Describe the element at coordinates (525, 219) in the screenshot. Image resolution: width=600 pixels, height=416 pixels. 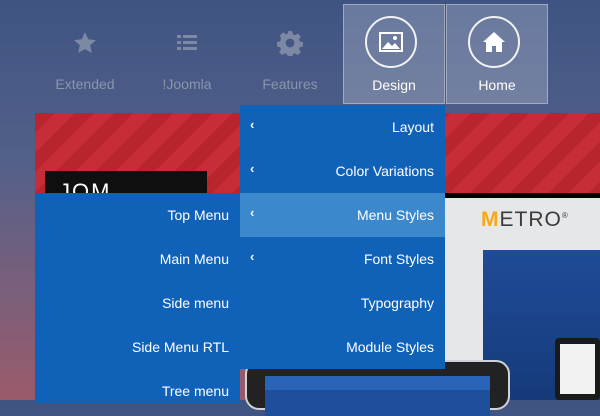
I see `metro-logo: METRO®` at that location.